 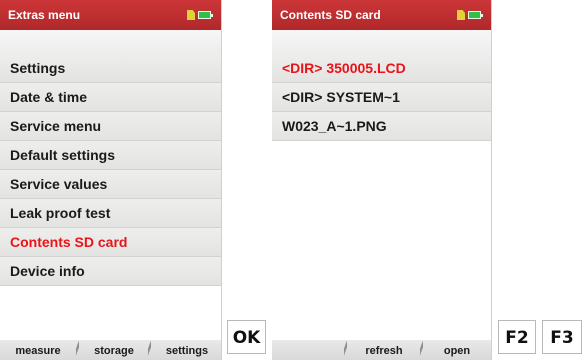 I want to click on softkey-row: refresh open, so click(x=381, y=350).